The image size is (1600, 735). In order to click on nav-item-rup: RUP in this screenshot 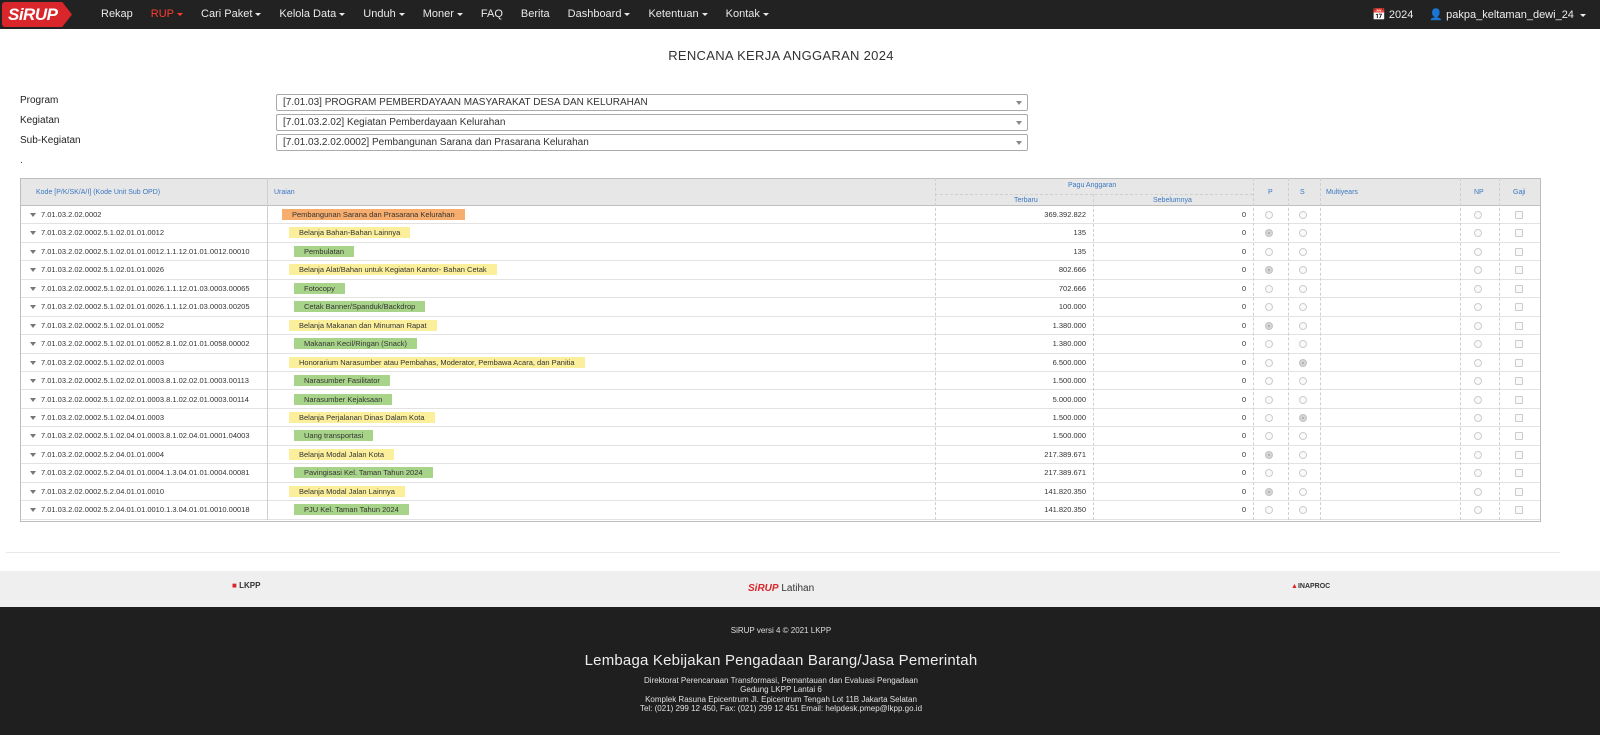, I will do `click(167, 14)`.